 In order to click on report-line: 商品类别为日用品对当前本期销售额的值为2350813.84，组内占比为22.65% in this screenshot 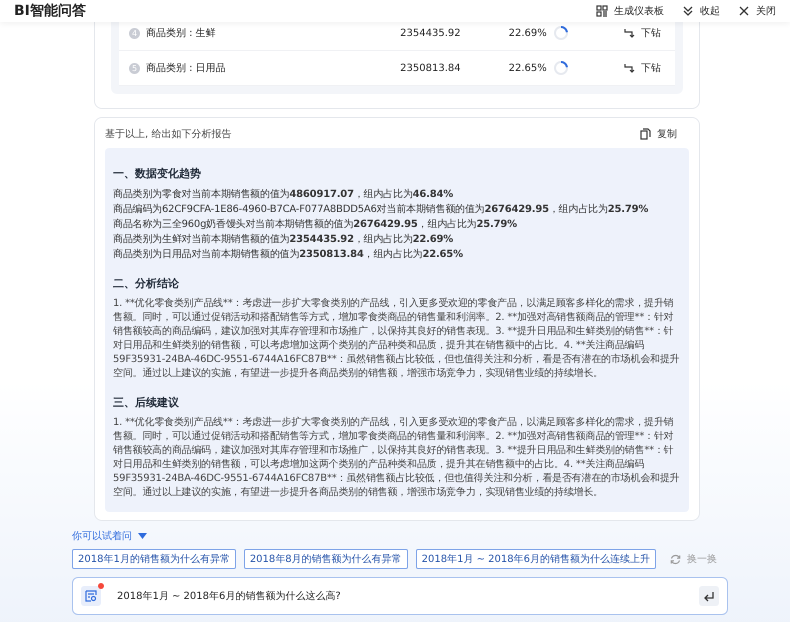, I will do `click(288, 255)`.